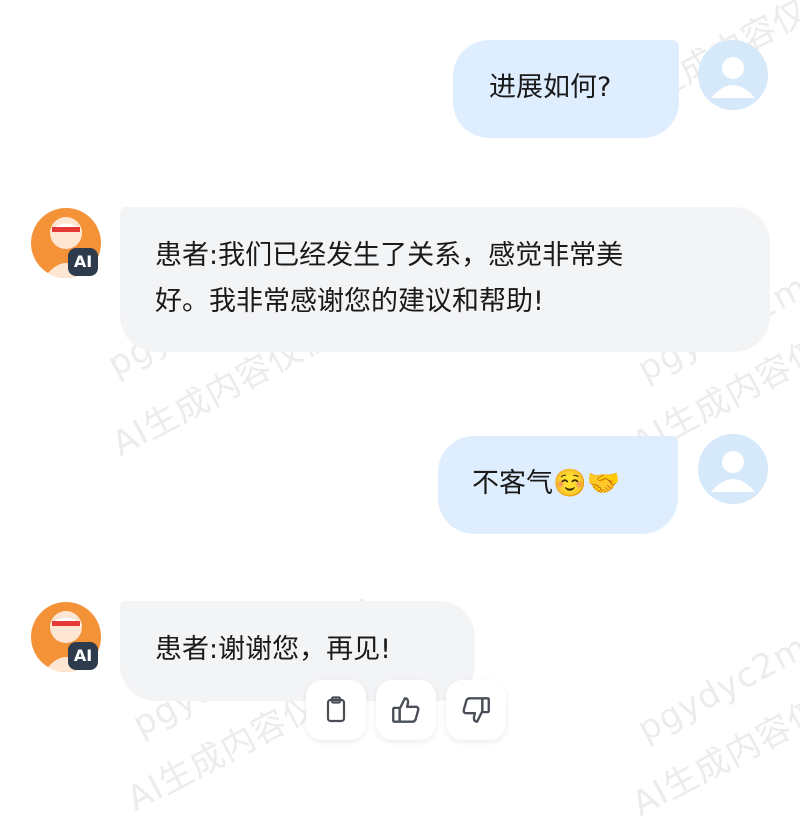  I want to click on like-button, so click(406, 710).